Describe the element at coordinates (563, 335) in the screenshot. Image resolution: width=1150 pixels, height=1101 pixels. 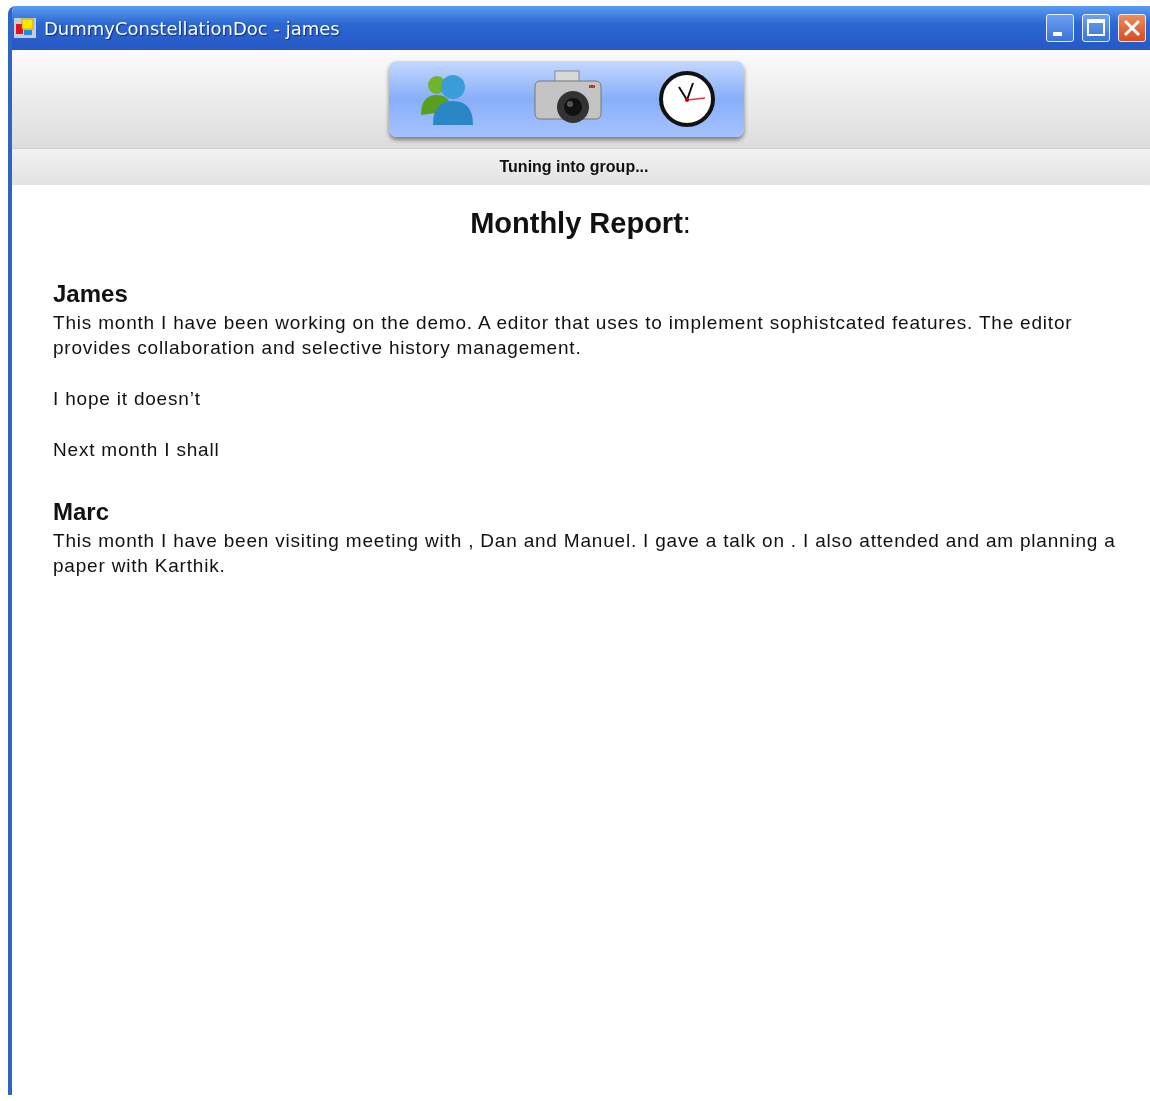
I see `paragraph: This month I have been working on the demo. A editor that uses to implement sophistcated features. The editor provides collaboration and selective history management.` at that location.